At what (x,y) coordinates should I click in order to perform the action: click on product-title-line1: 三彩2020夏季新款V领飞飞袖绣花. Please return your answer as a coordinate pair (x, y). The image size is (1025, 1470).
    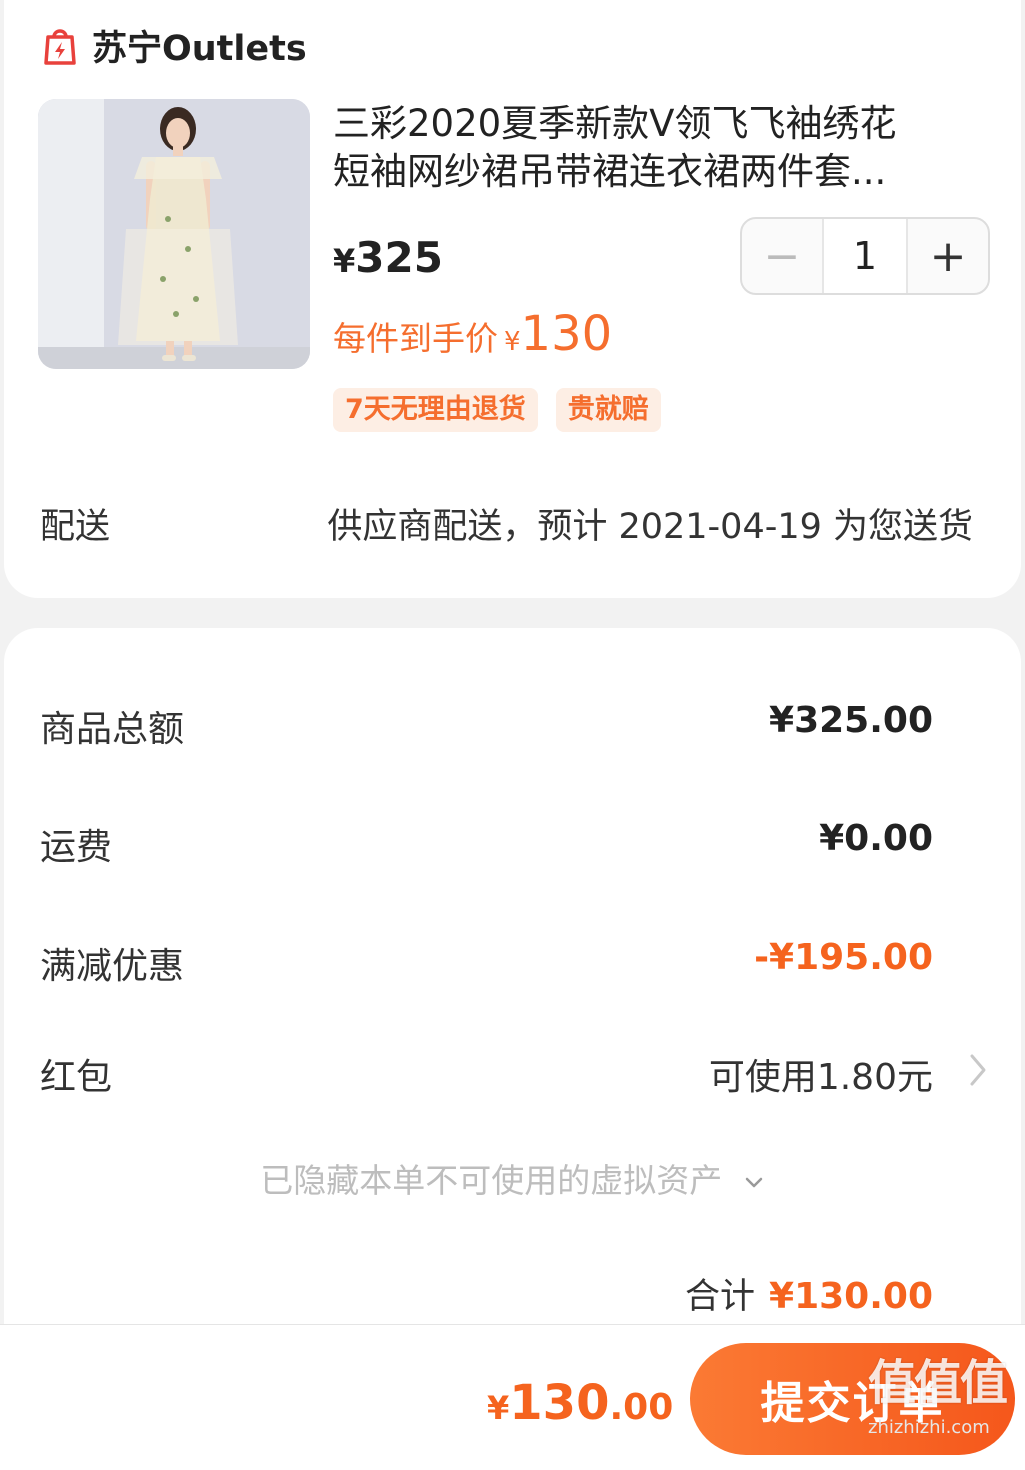
    Looking at the image, I should click on (615, 123).